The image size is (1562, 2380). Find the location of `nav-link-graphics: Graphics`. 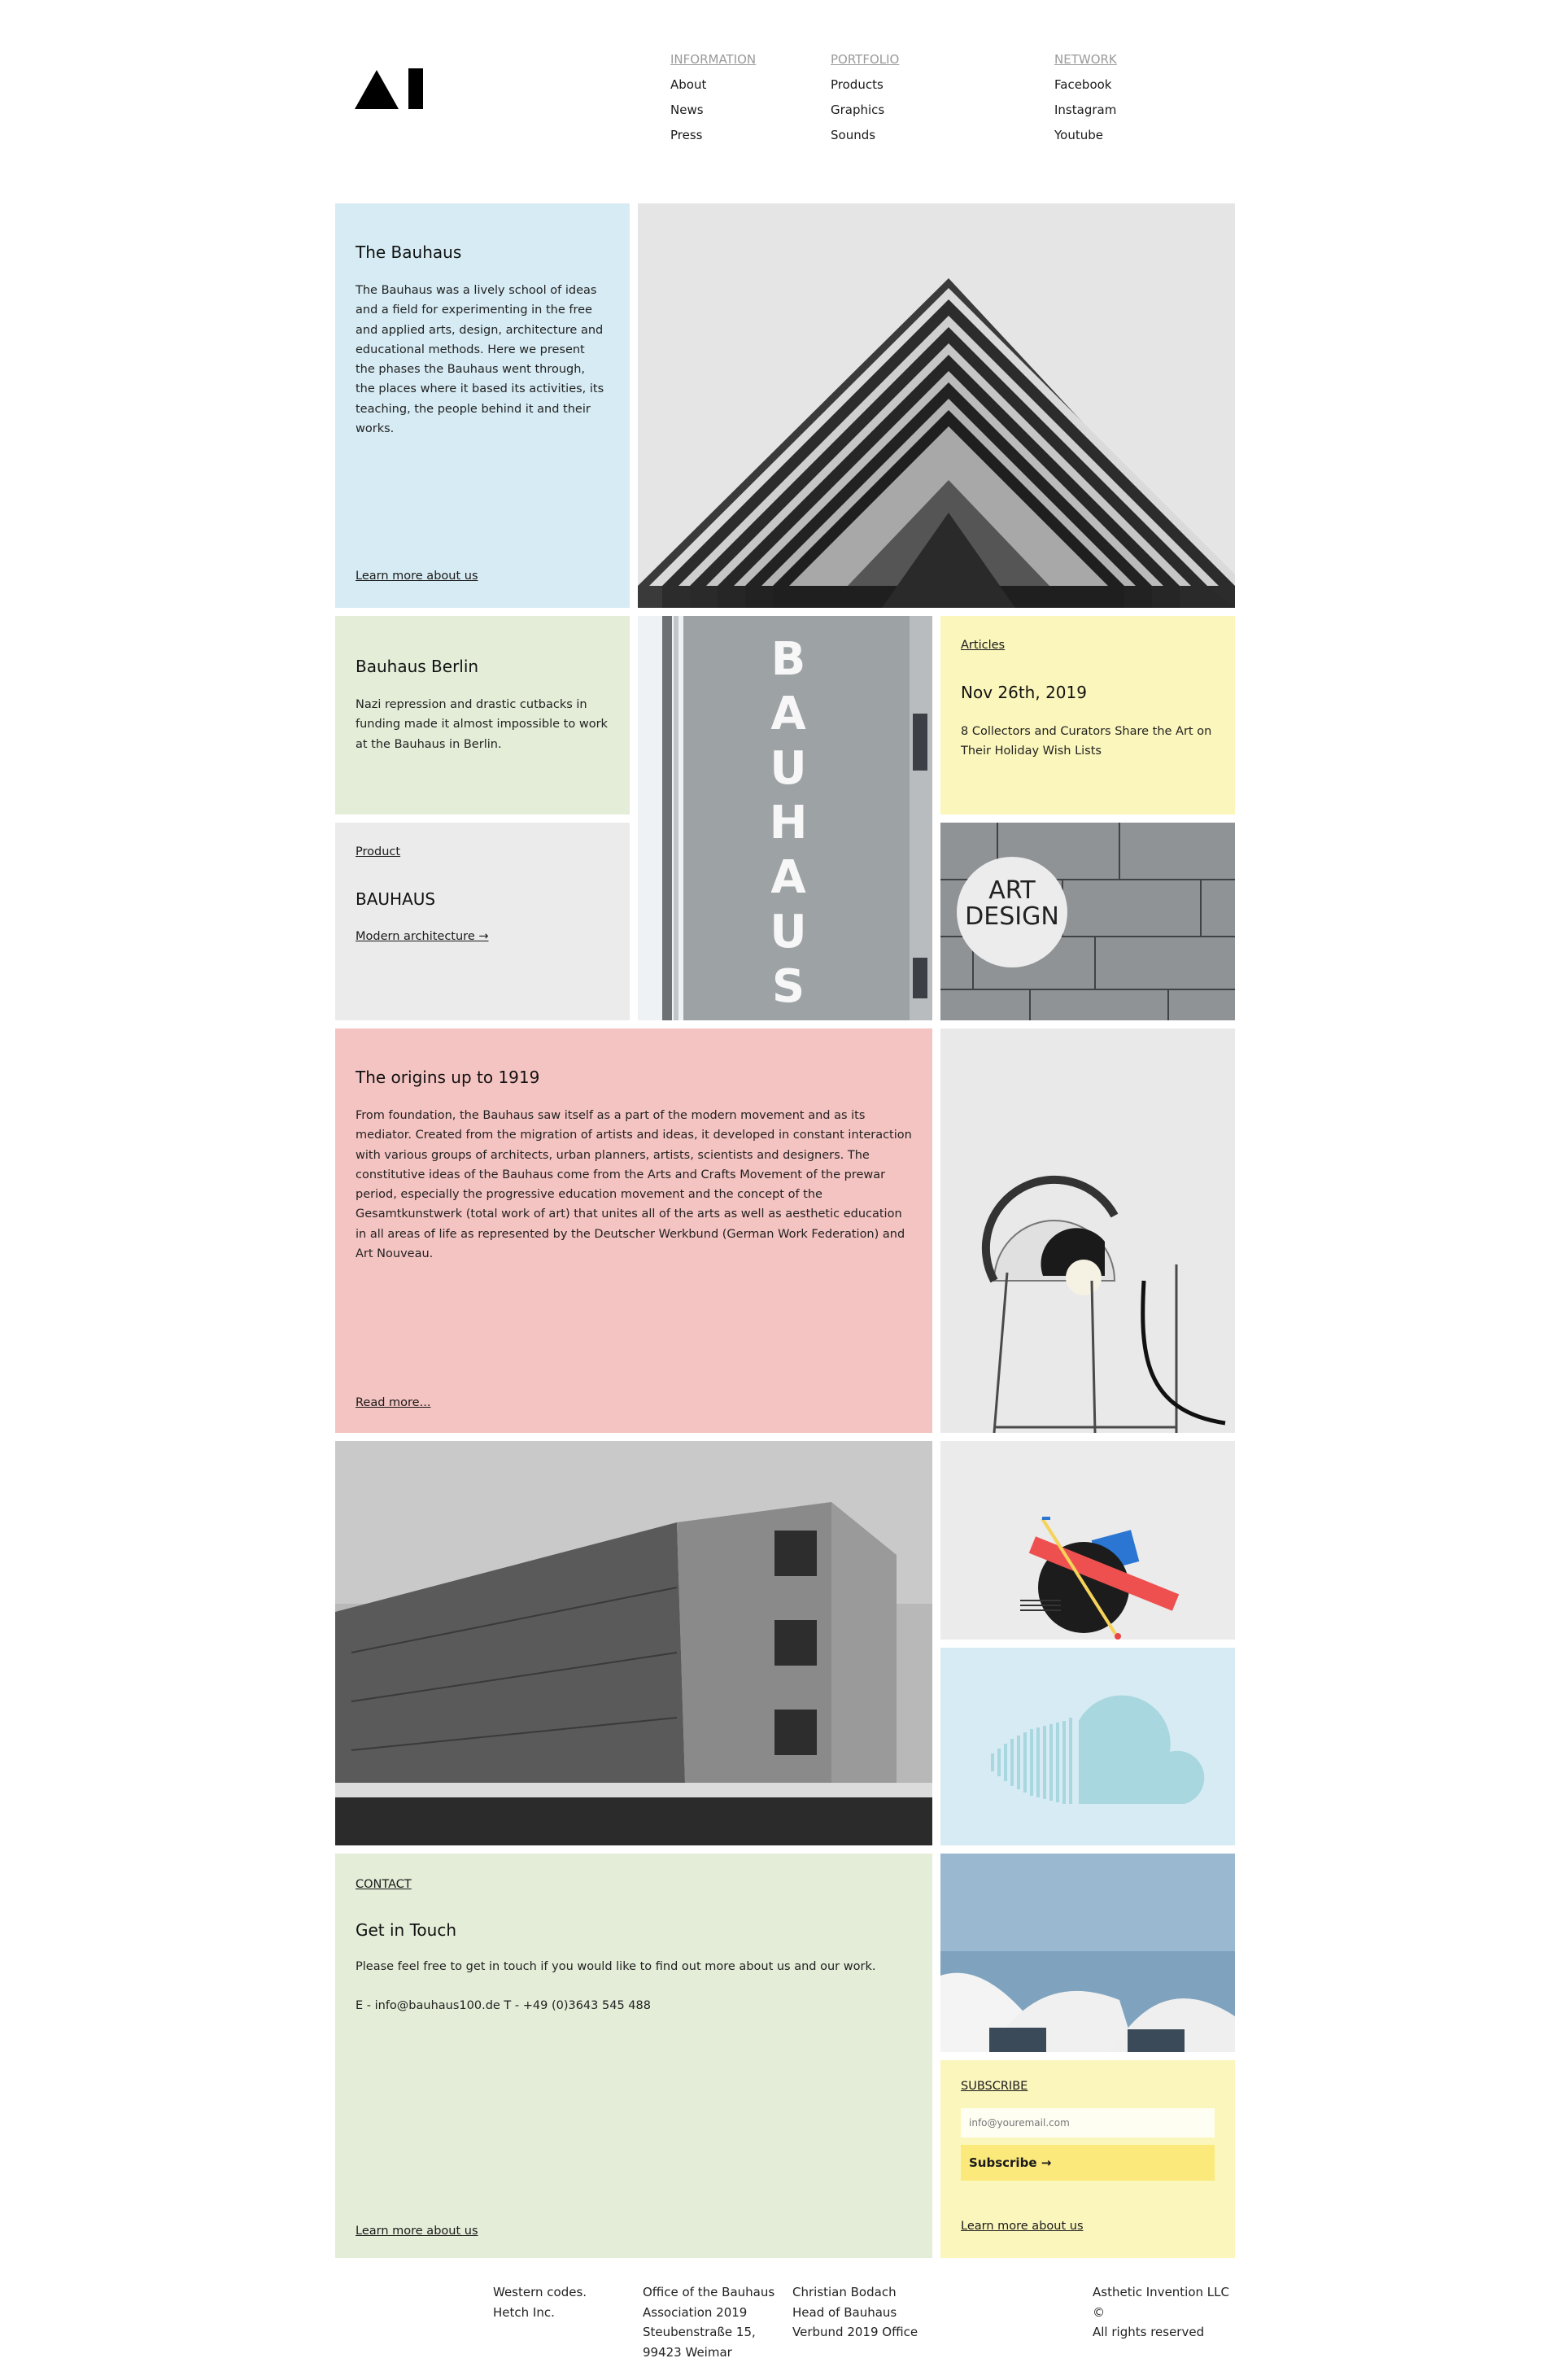

nav-link-graphics: Graphics is located at coordinates (865, 111).